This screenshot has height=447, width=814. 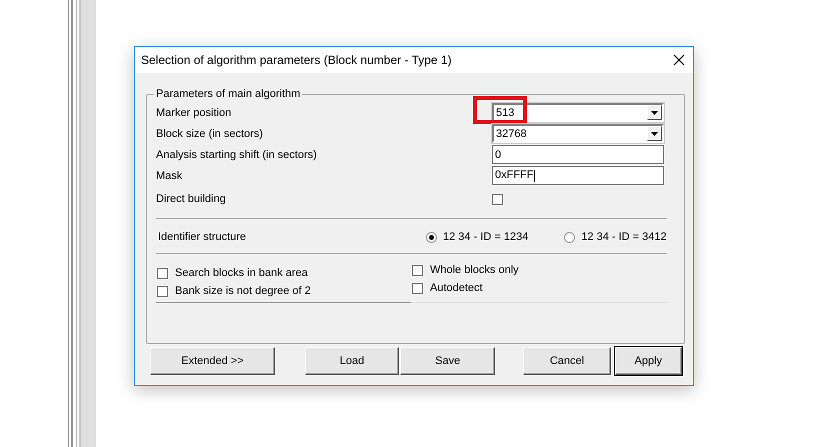 I want to click on dialog-button: Save, so click(x=448, y=361).